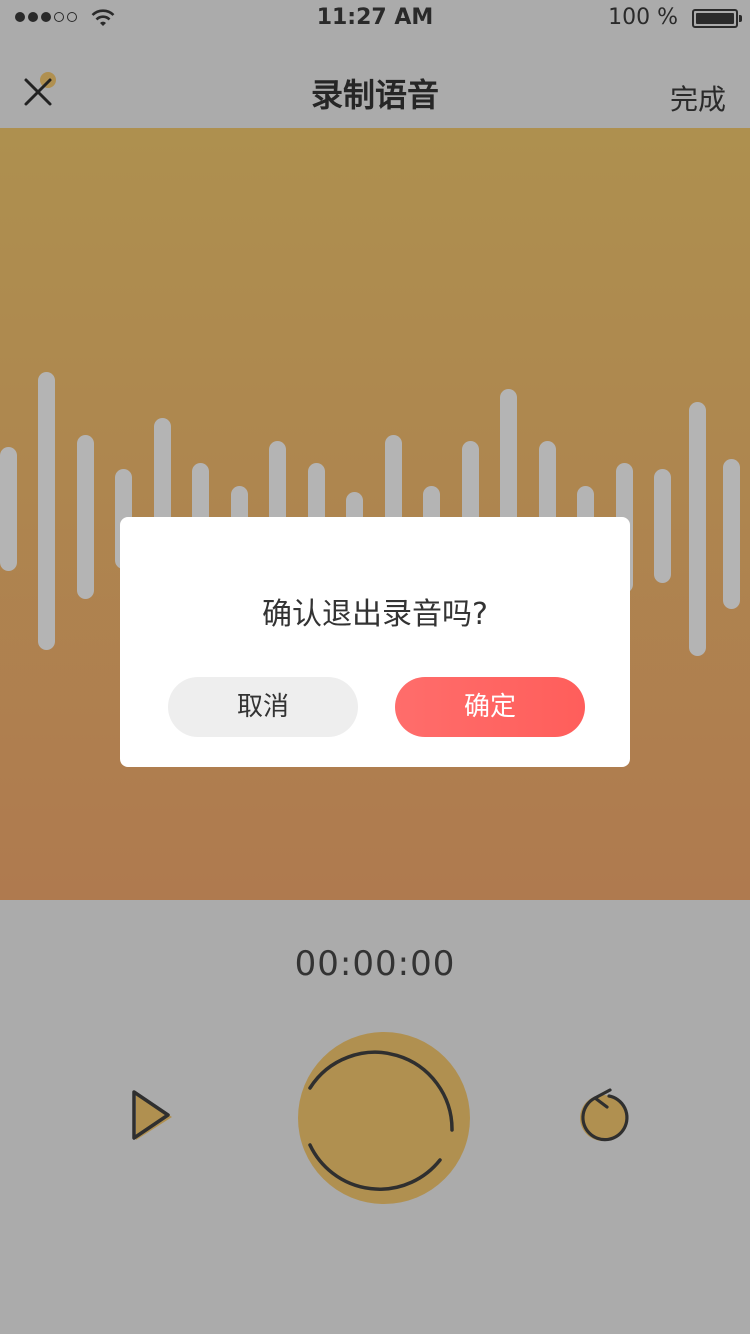 This screenshot has height=1334, width=750. I want to click on dialog-message: 确认退出录音吗?, so click(375, 614).